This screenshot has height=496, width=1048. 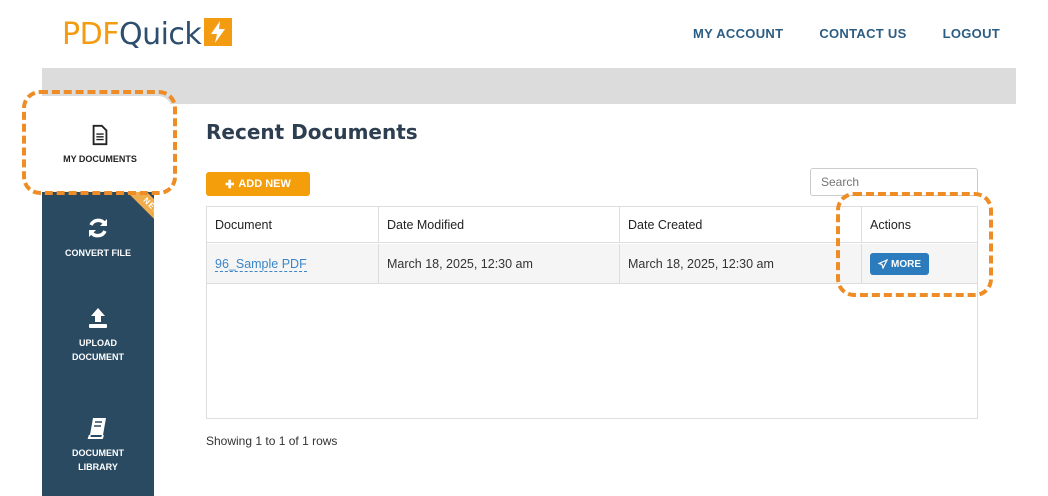 I want to click on upload-icon, so click(x=98, y=318).